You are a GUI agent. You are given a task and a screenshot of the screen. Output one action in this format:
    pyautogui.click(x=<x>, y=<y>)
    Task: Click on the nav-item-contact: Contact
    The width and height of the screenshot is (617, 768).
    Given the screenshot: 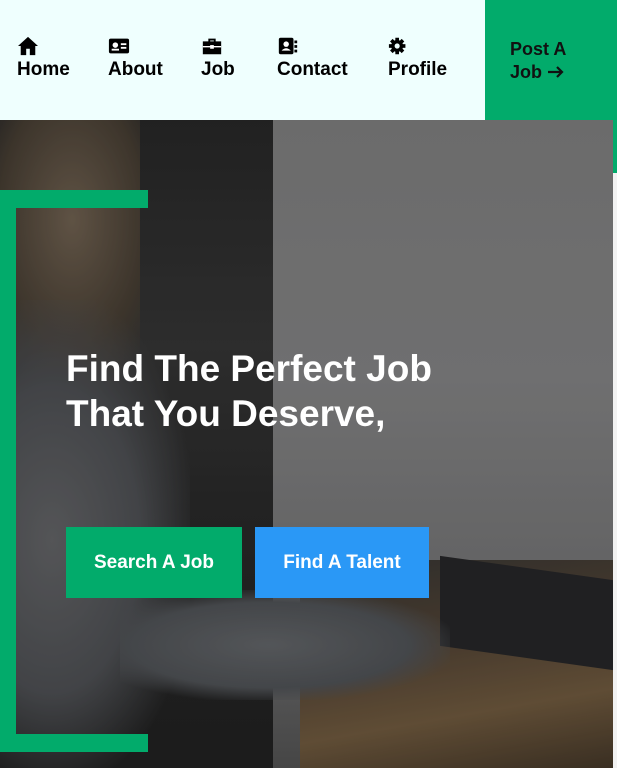 What is the action you would take?
    pyautogui.click(x=312, y=59)
    